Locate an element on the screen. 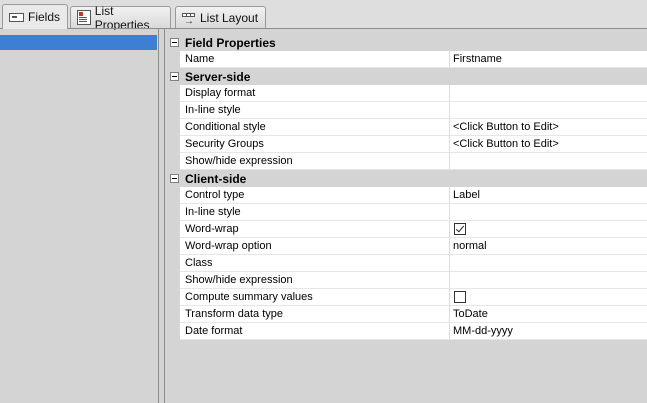  tab-fields: Fields is located at coordinates (35, 16).